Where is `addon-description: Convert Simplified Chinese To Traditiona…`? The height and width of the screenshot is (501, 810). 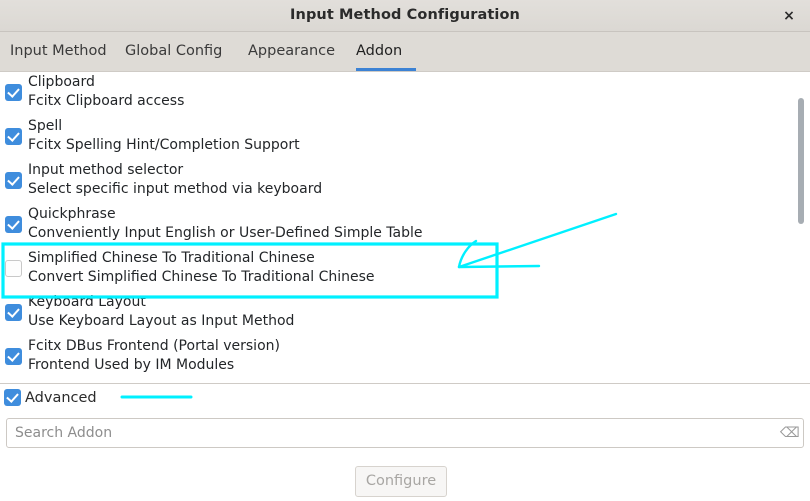
addon-description: Convert Simplified Chinese To Traditiona… is located at coordinates (201, 277).